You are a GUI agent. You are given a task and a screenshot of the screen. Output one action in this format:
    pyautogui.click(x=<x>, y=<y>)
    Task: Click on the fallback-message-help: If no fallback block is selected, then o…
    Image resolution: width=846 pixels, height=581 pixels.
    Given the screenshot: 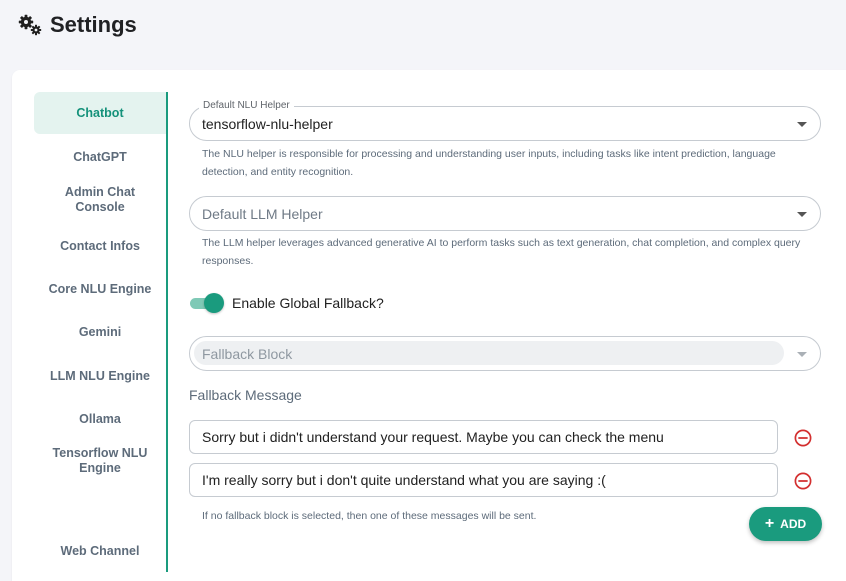 What is the action you would take?
    pyautogui.click(x=369, y=516)
    